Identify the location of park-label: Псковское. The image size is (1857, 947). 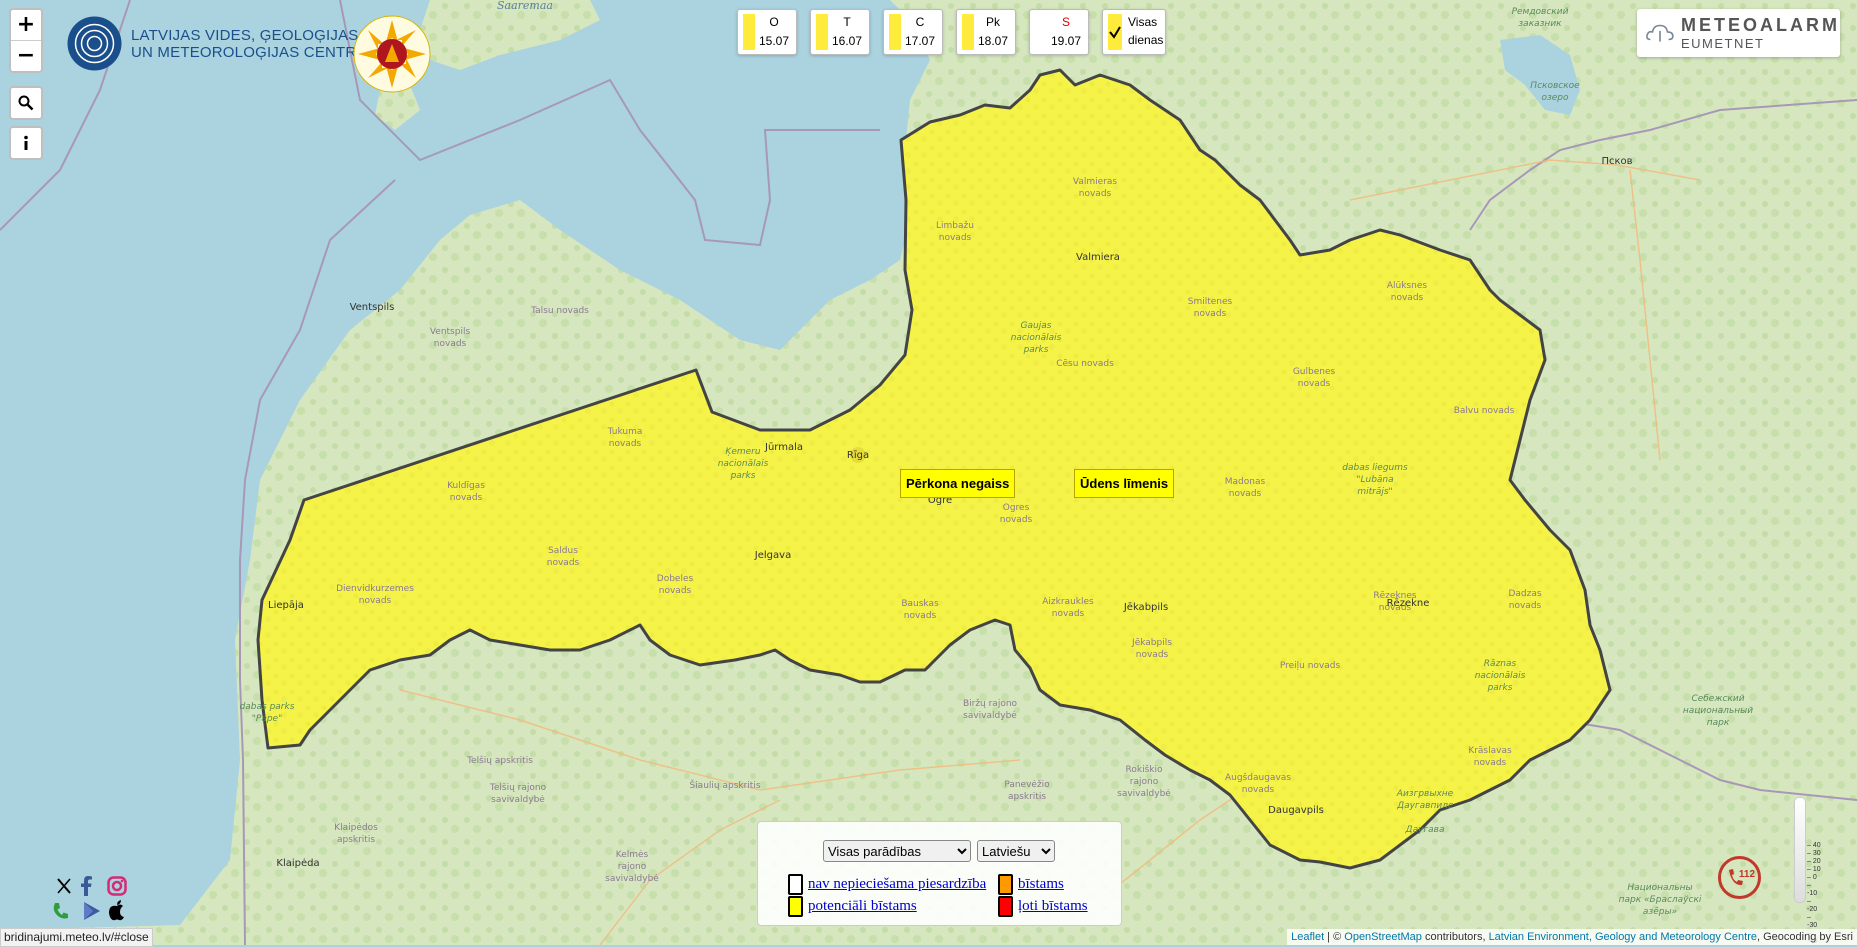
(1555, 86).